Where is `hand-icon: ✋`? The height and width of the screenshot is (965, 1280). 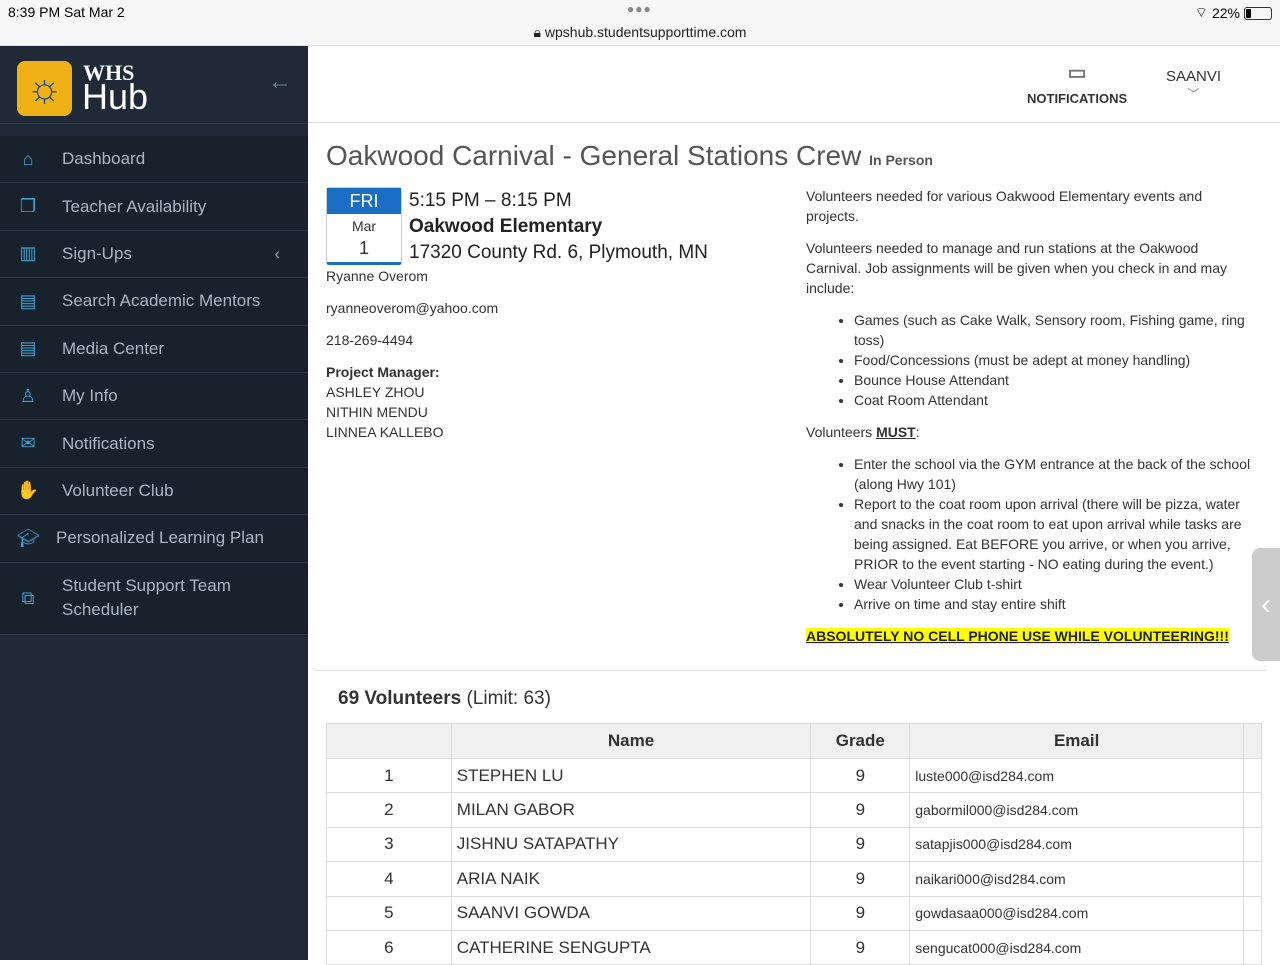
hand-icon: ✋ is located at coordinates (28, 490).